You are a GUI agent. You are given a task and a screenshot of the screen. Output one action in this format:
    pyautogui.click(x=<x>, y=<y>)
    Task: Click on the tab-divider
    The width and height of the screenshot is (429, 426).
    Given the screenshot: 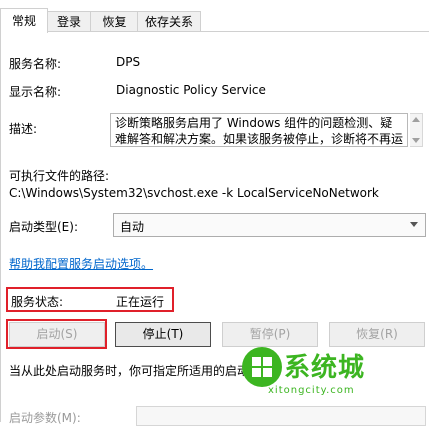 What is the action you would take?
    pyautogui.click(x=214, y=31)
    